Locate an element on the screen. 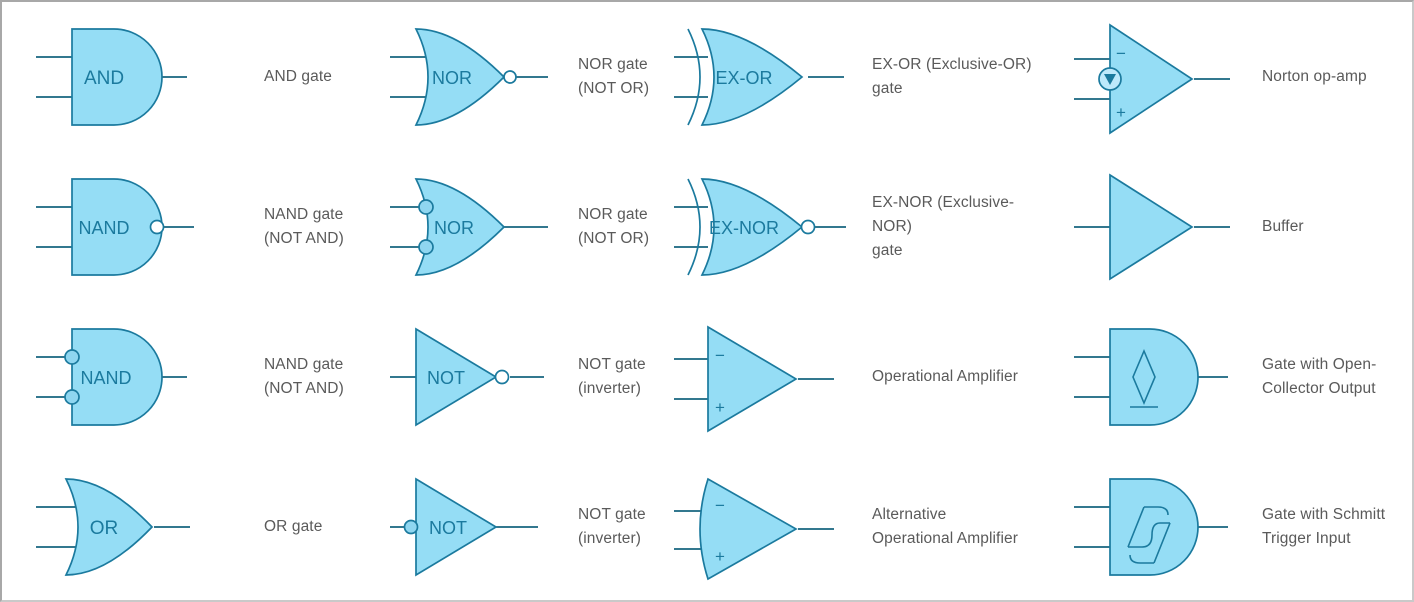 This screenshot has height=602, width=1414. nor-gate-symbol: NOR is located at coordinates (469, 77).